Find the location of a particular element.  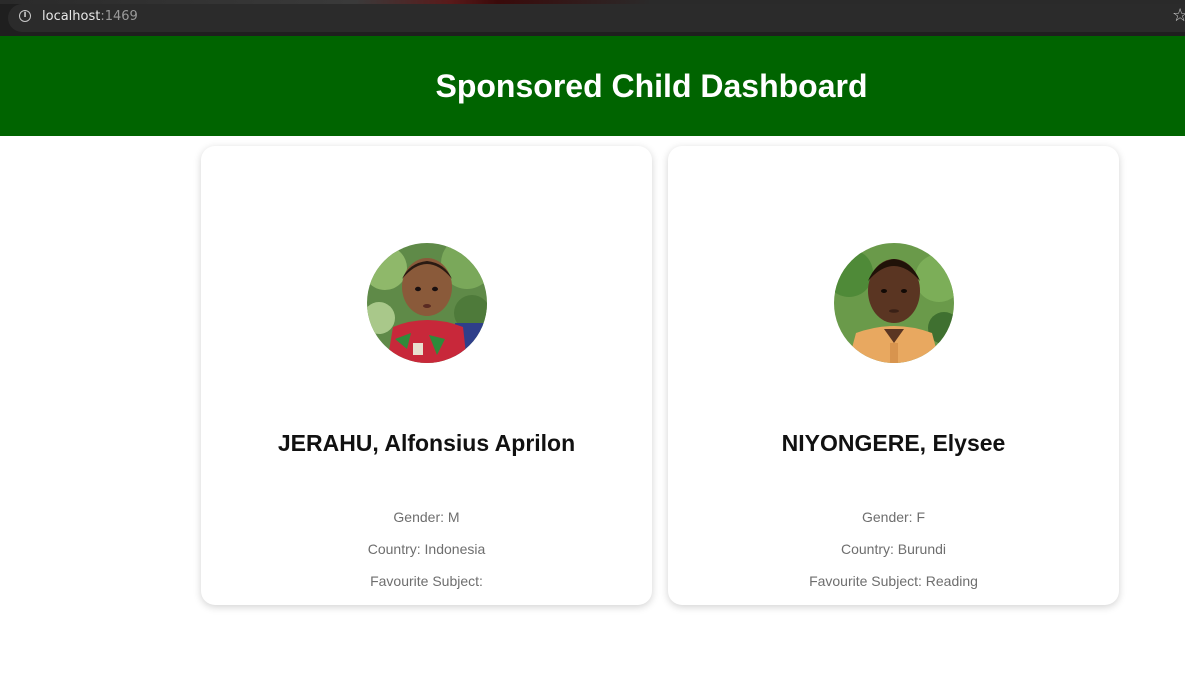

page-header: Sponsored Child Dashboard is located at coordinates (592, 86).